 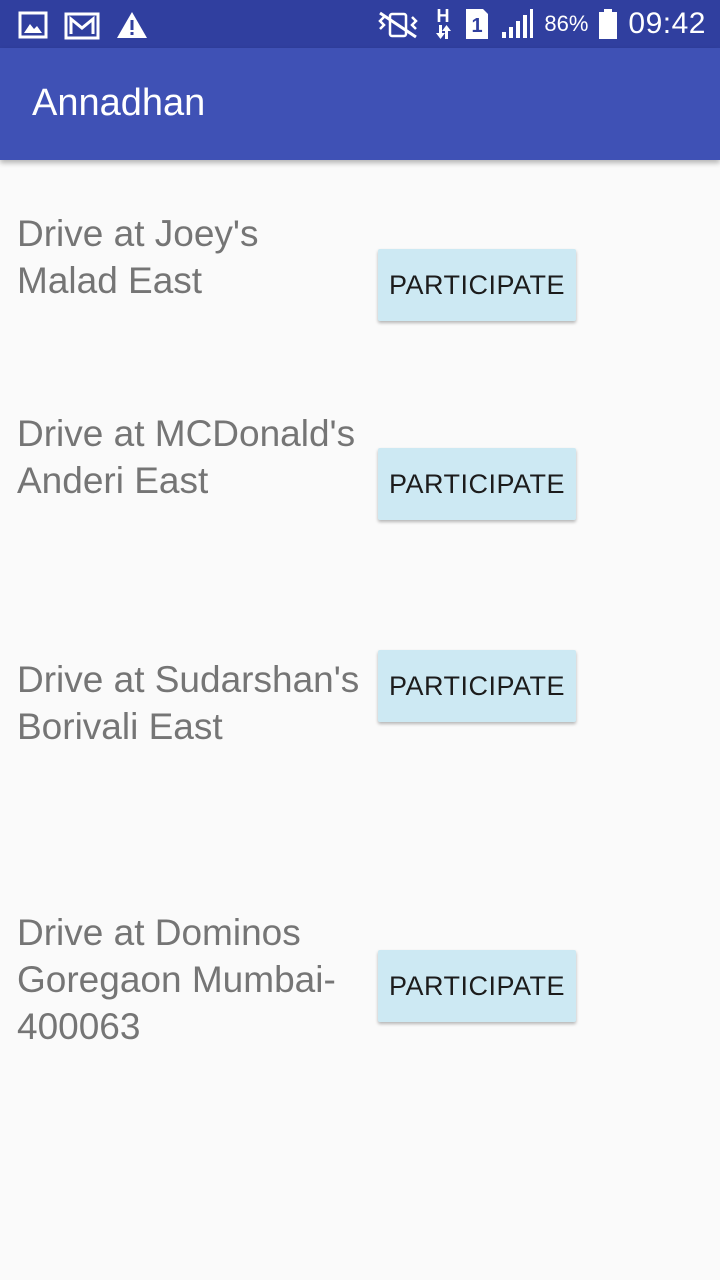 What do you see at coordinates (477, 986) in the screenshot?
I see `participate-button-dominos: PARTICIPATE` at bounding box center [477, 986].